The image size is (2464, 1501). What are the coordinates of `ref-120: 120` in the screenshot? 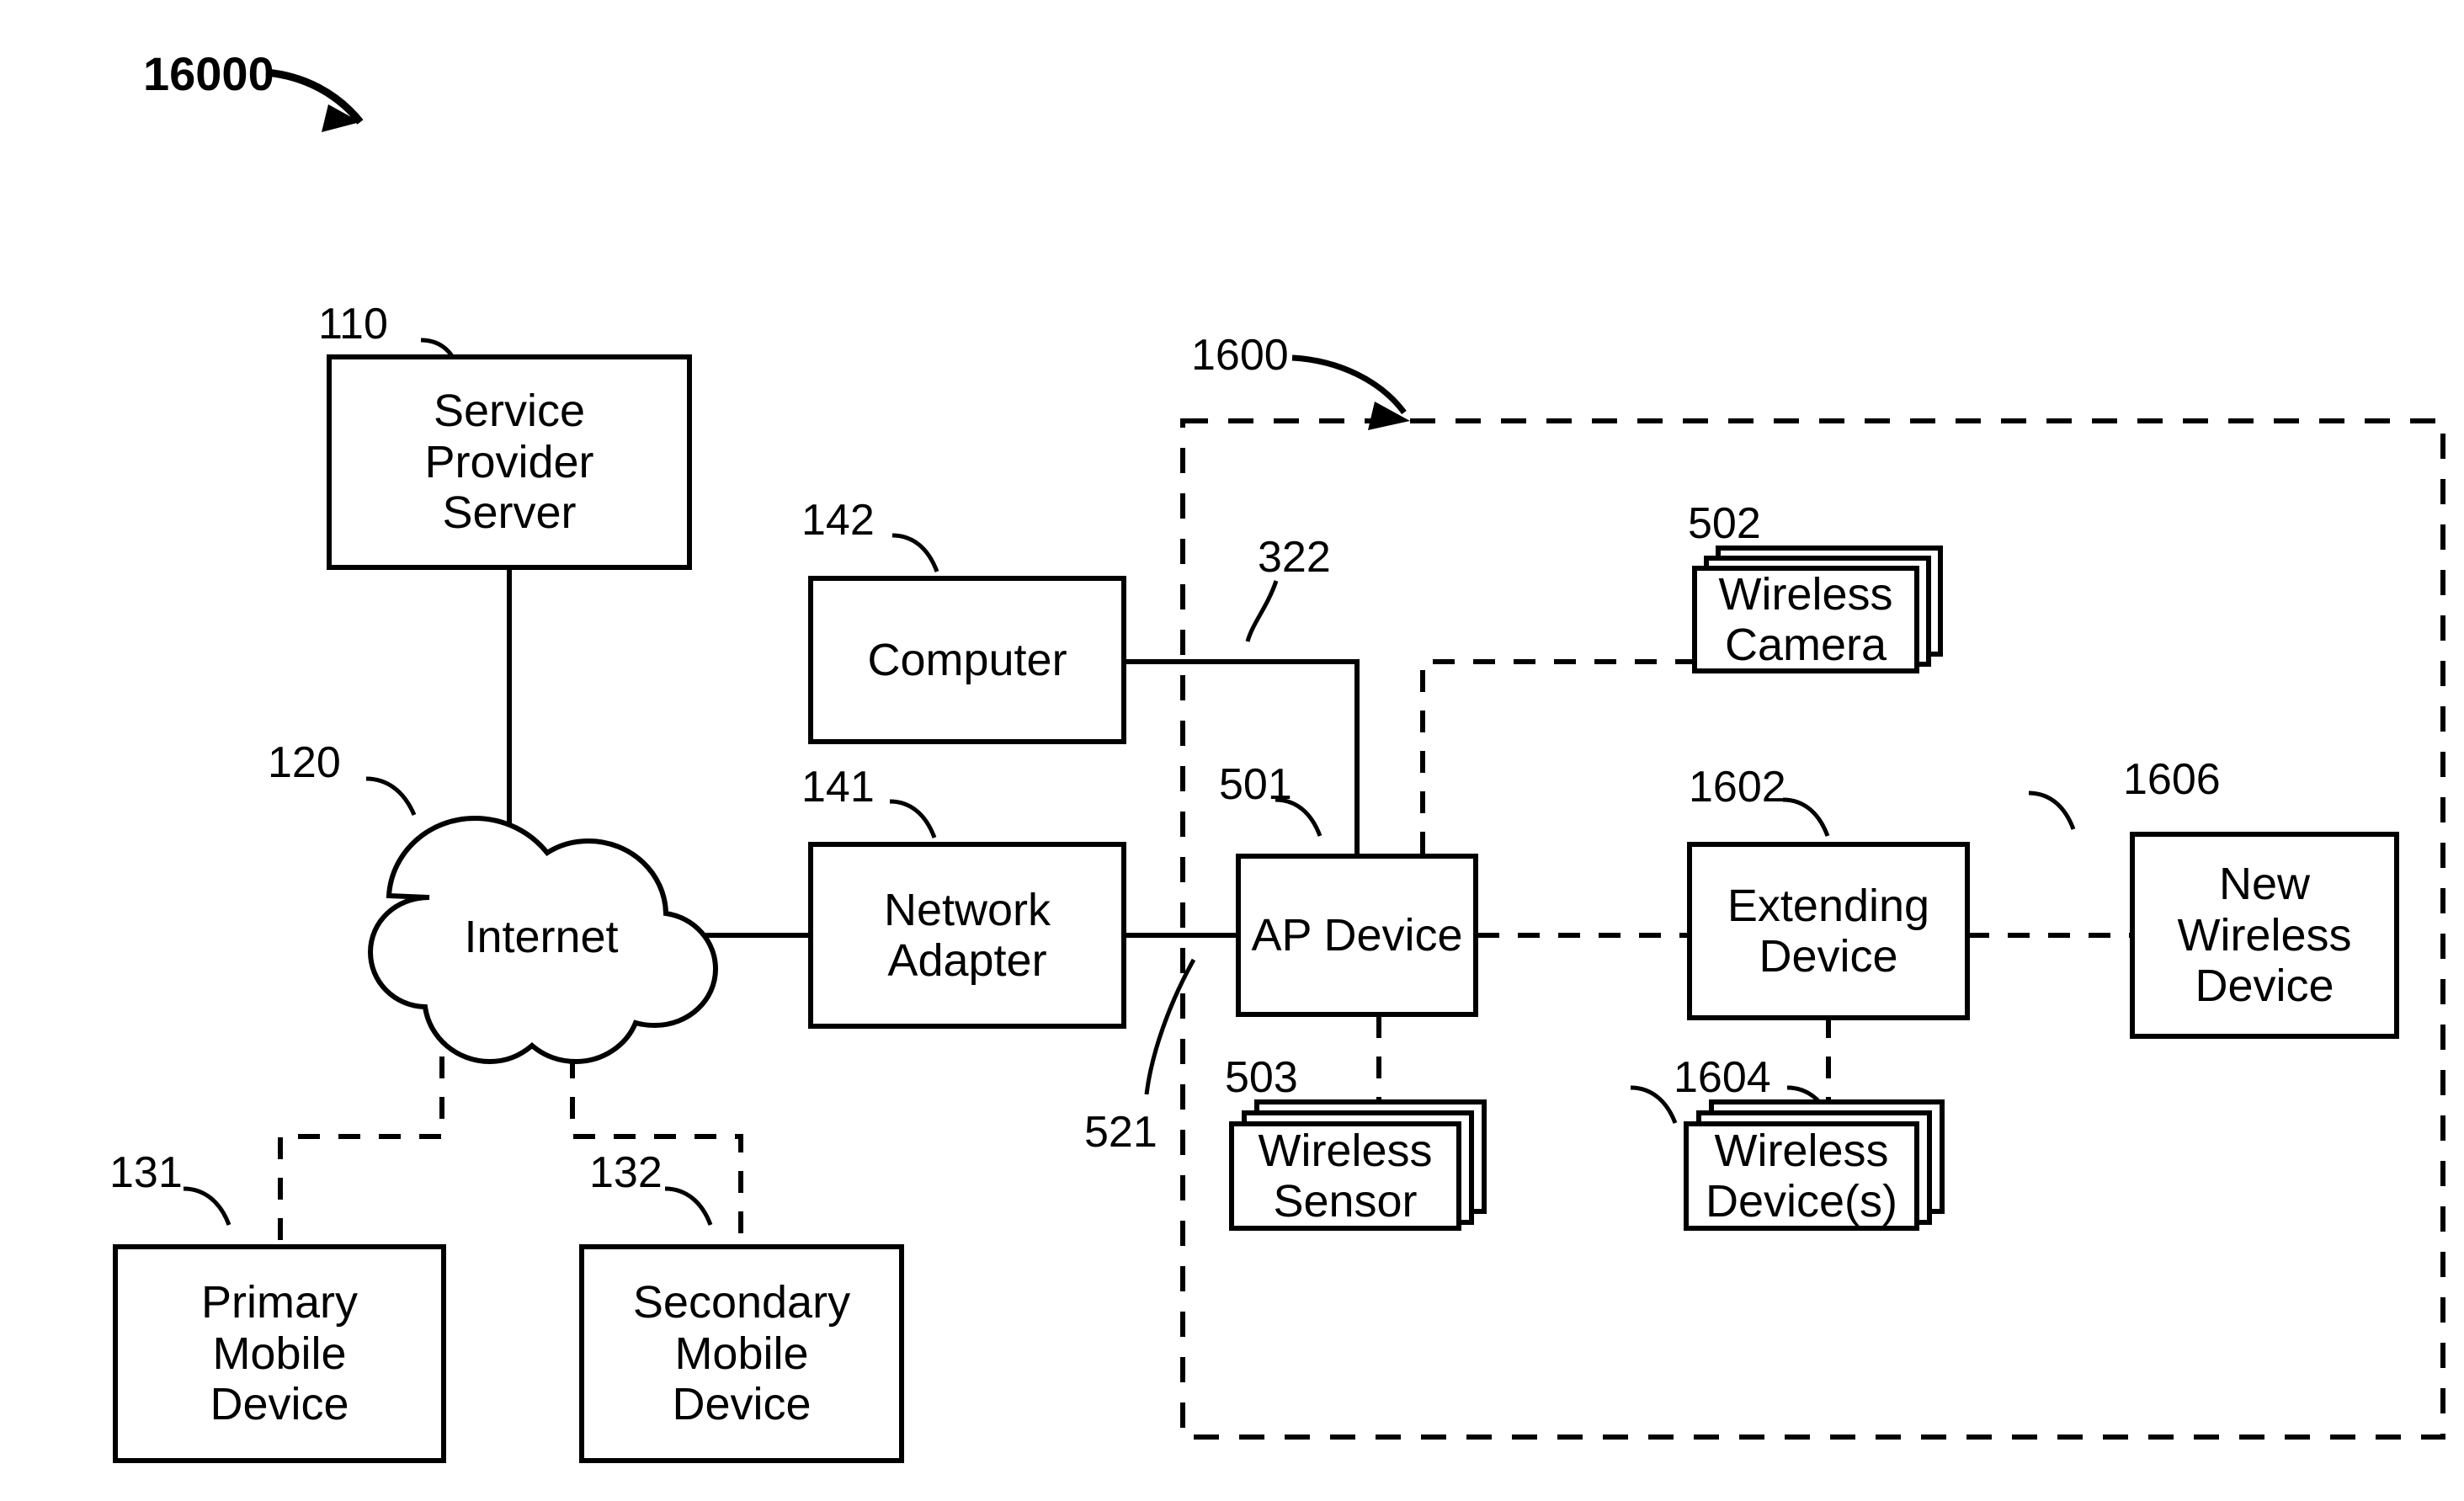 It's located at (304, 762).